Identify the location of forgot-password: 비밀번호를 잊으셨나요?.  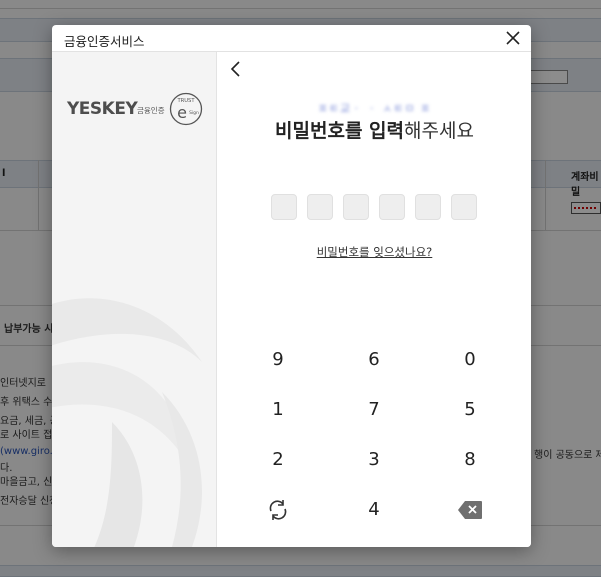
(374, 252).